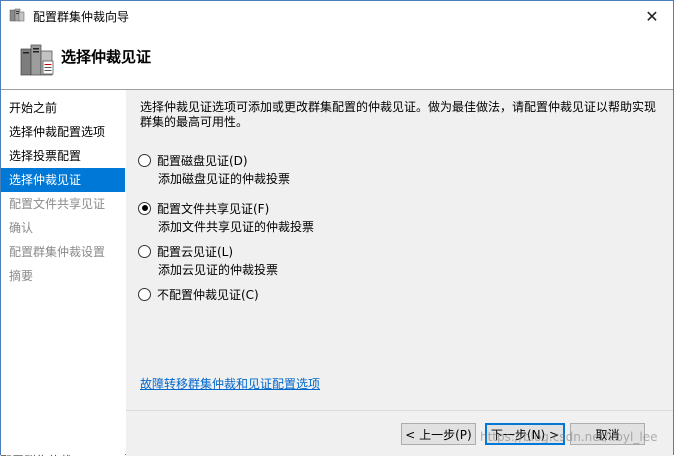  I want to click on option-no-witness: 不配置仲裁见证(C), so click(198, 294).